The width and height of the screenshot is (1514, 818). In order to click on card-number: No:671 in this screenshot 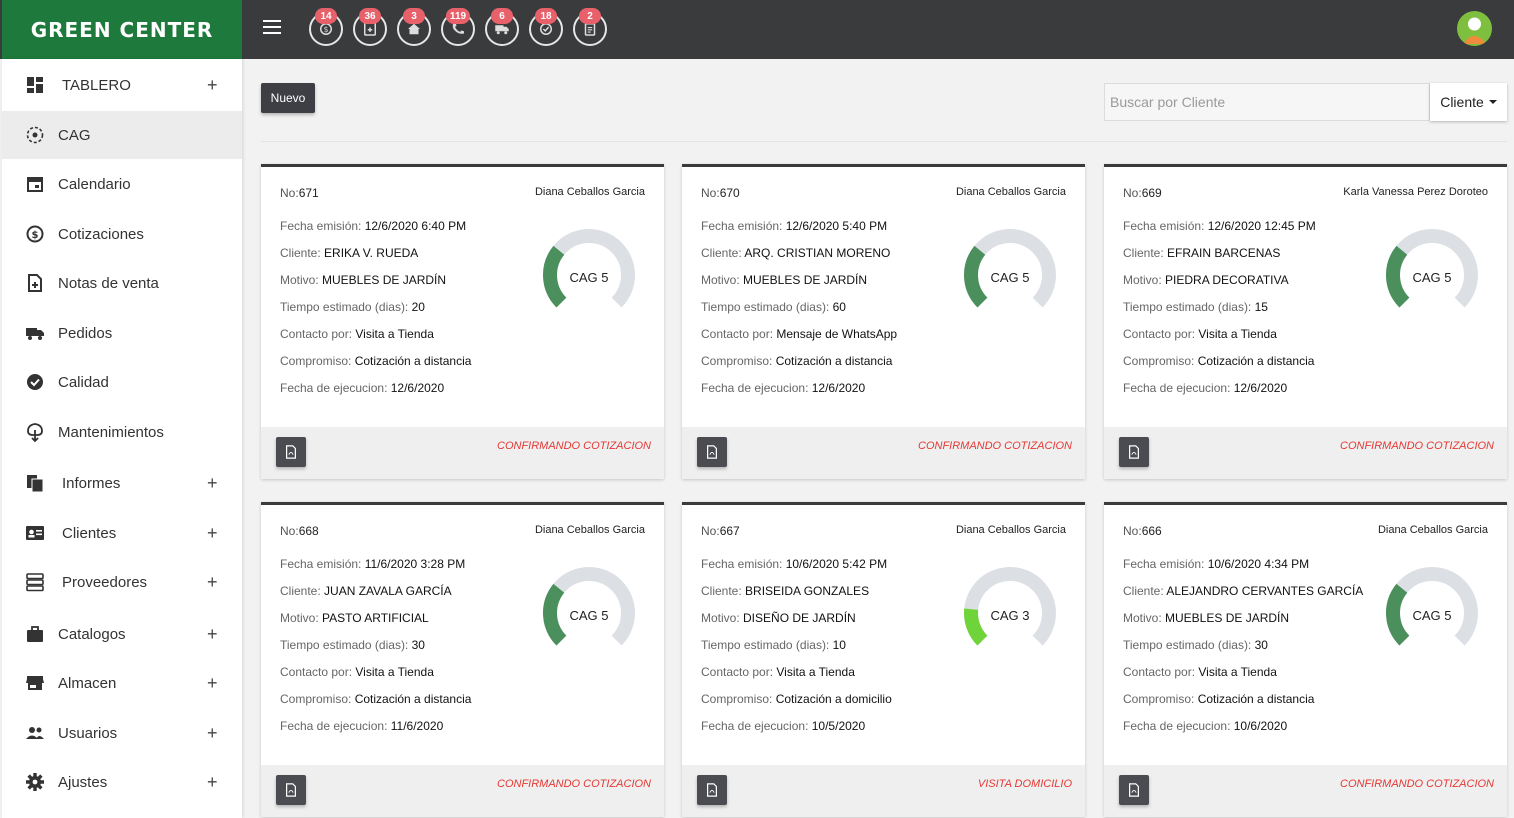, I will do `click(299, 193)`.